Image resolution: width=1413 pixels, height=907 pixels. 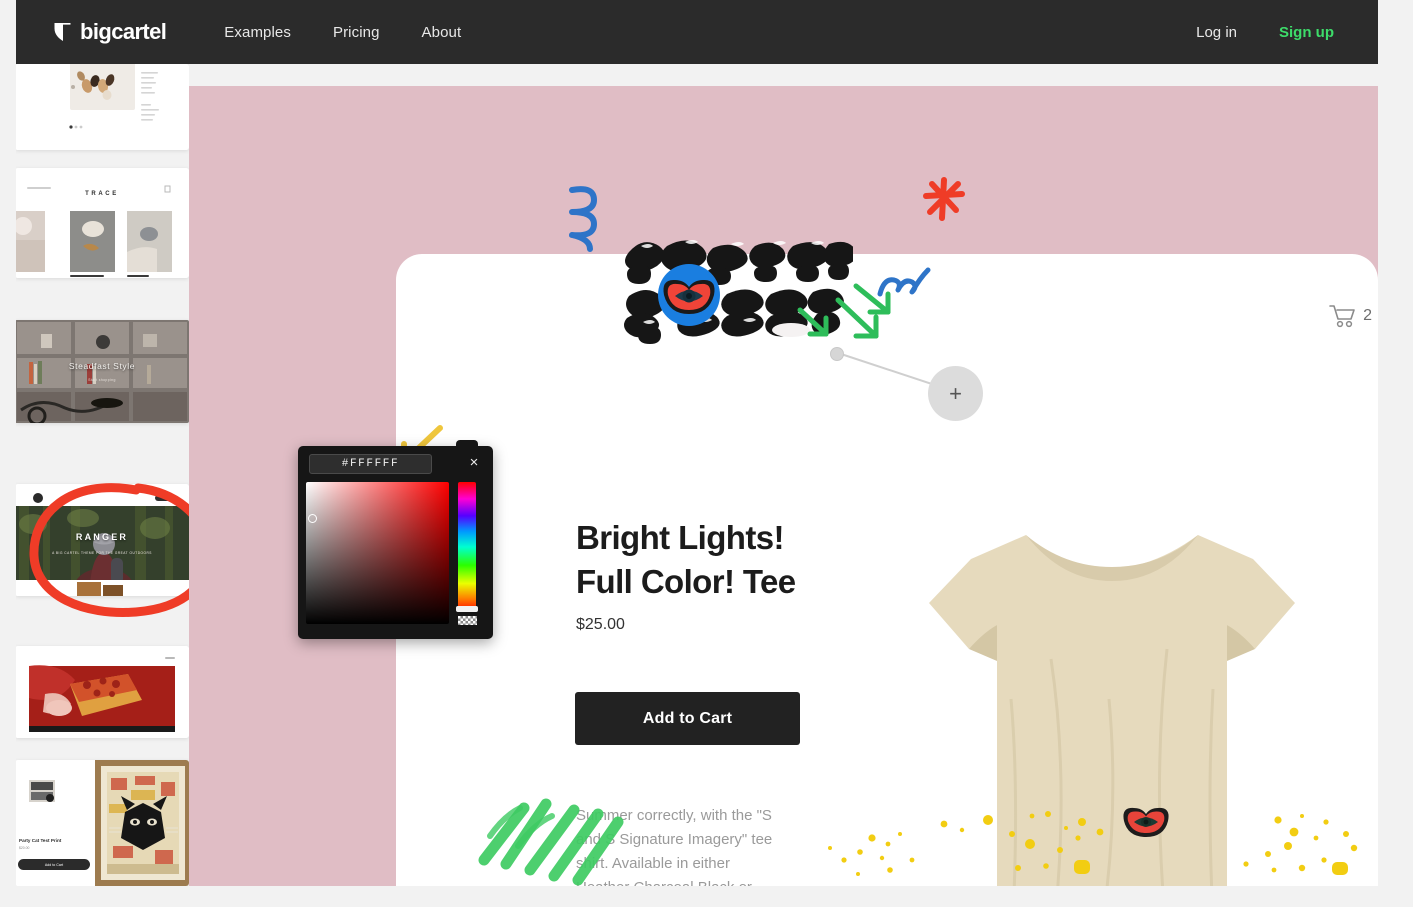 I want to click on add-element-button: +, so click(x=955, y=393).